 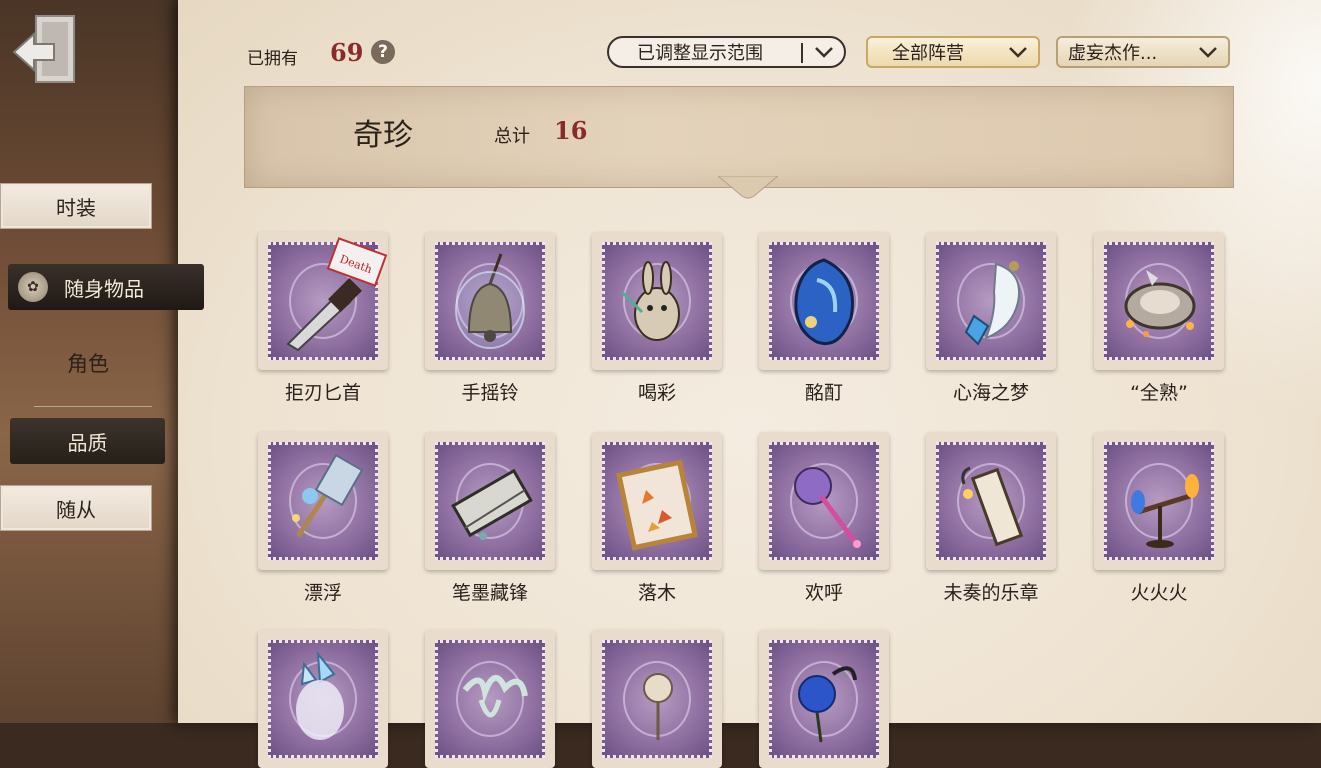 What do you see at coordinates (650, 301) in the screenshot?
I see `rabbit-toy-icon` at bounding box center [650, 301].